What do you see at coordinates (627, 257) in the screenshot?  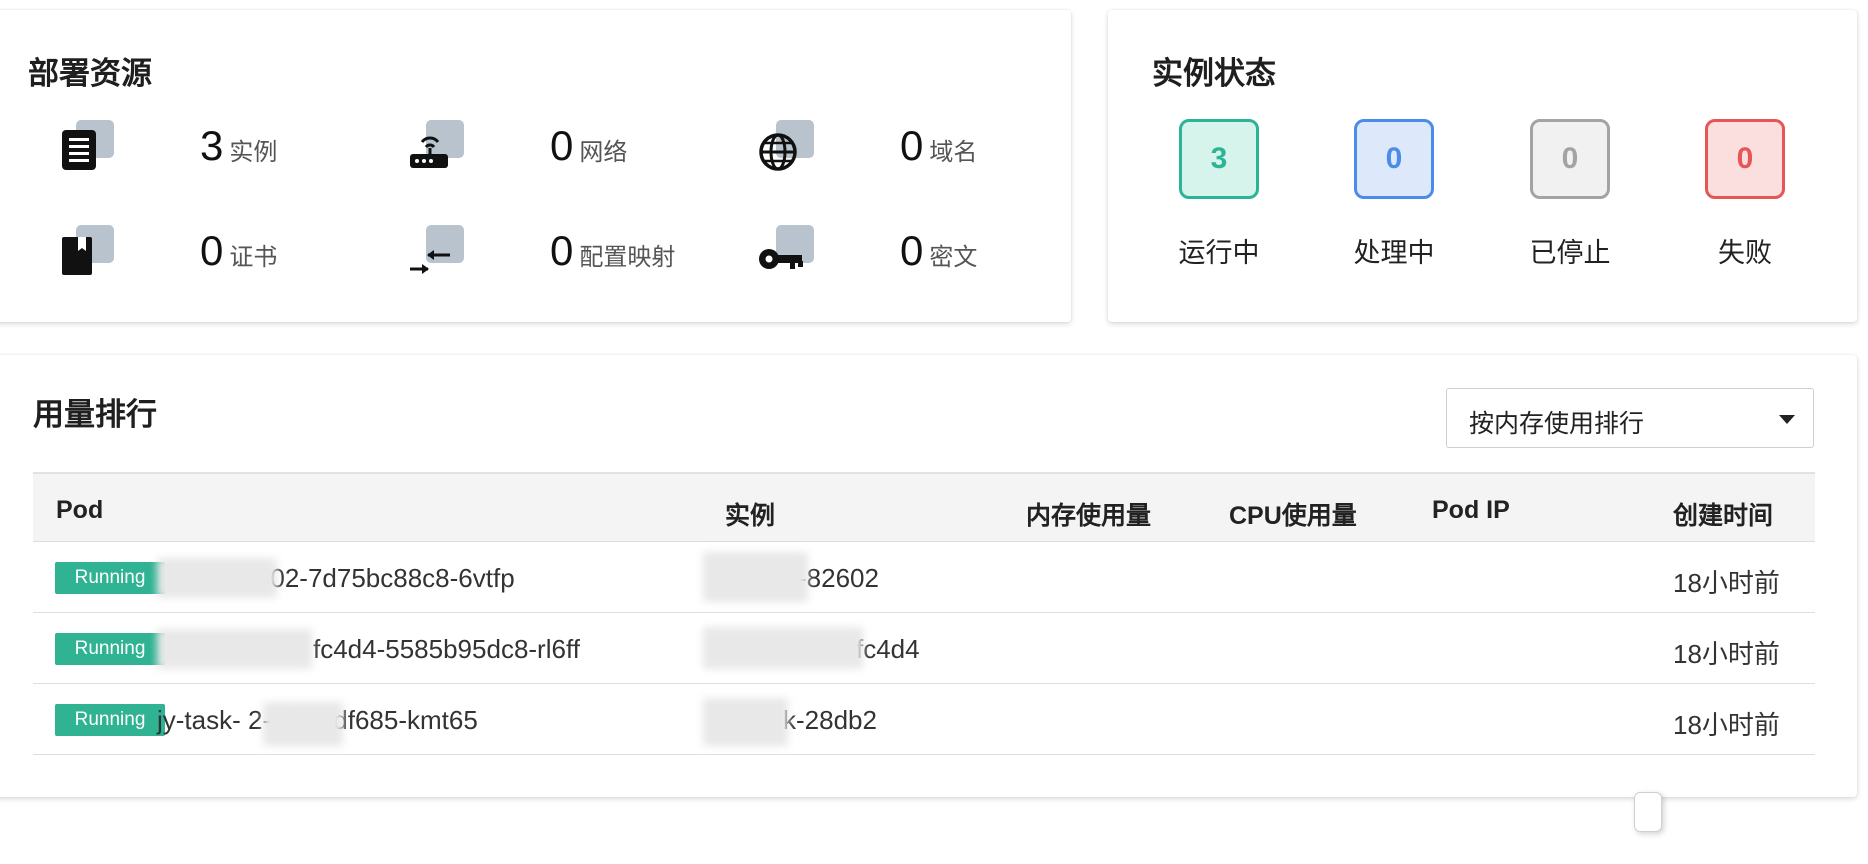 I see `resource-label: 配置映射` at bounding box center [627, 257].